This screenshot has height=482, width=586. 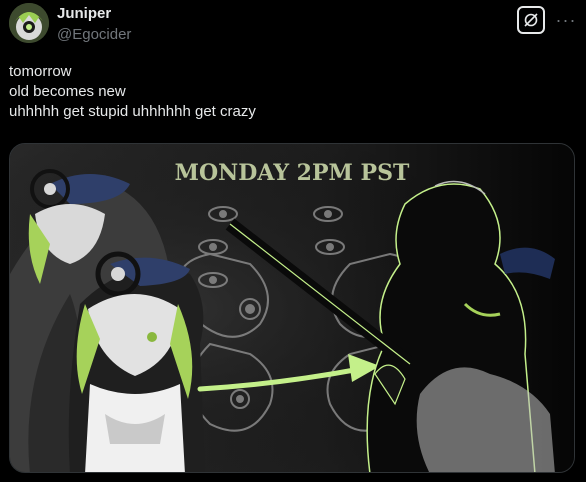 I want to click on more-options-button: ···, so click(x=566, y=20).